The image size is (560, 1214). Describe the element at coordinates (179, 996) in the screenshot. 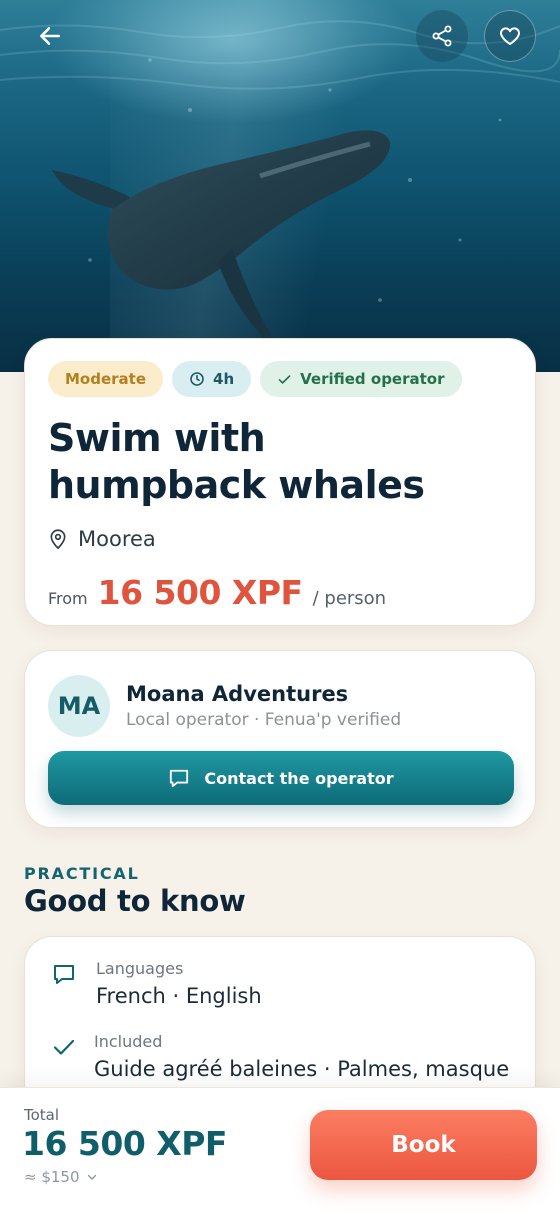

I see `info-value: French · English` at that location.